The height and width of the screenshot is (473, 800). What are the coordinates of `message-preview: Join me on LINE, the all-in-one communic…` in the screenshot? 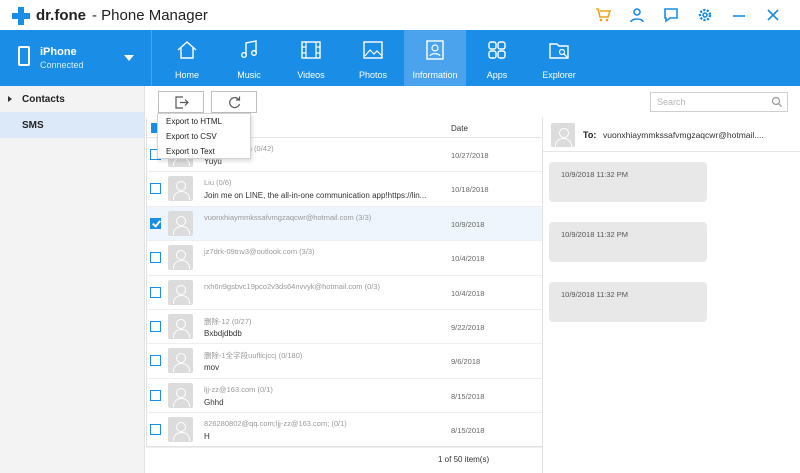 It's located at (315, 196).